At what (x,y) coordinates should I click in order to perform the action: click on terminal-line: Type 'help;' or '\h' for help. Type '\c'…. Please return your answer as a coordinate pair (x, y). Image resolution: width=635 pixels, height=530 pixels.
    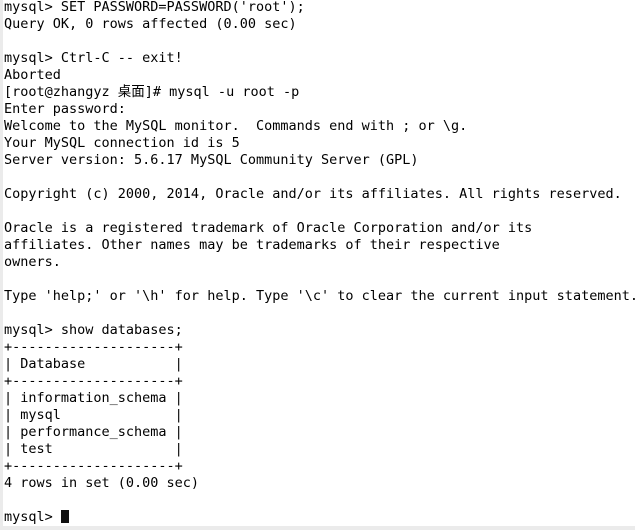
    Looking at the image, I should click on (319, 296).